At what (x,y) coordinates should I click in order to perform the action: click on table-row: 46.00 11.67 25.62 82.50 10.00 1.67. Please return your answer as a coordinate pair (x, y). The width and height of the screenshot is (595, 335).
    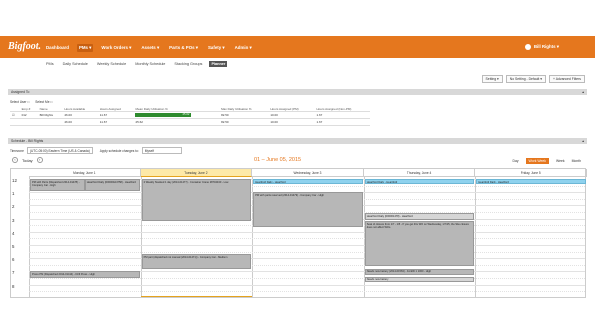
    Looking at the image, I should click on (190, 122).